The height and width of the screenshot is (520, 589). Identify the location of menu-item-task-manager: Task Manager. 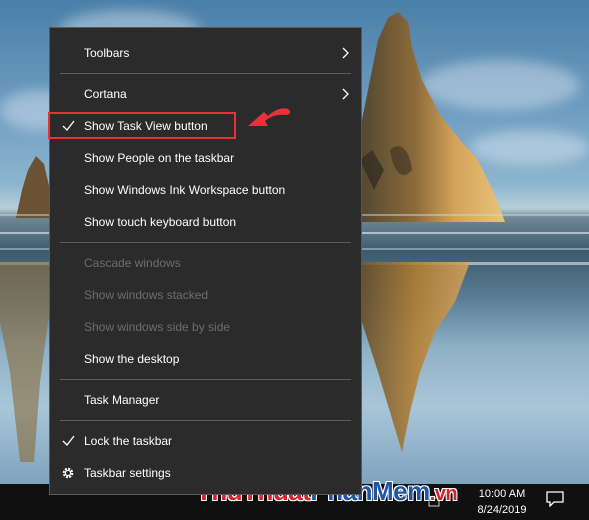
(205, 400).